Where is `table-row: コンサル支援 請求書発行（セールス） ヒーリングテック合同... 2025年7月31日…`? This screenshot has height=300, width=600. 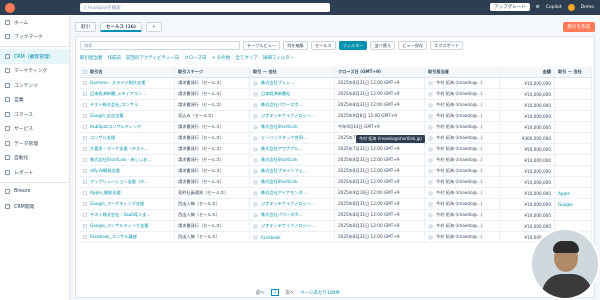 table-row: コンサル支援 請求書発行（セールス） ヒーリングテック合同... 2025年7月31日… is located at coordinates (336, 138).